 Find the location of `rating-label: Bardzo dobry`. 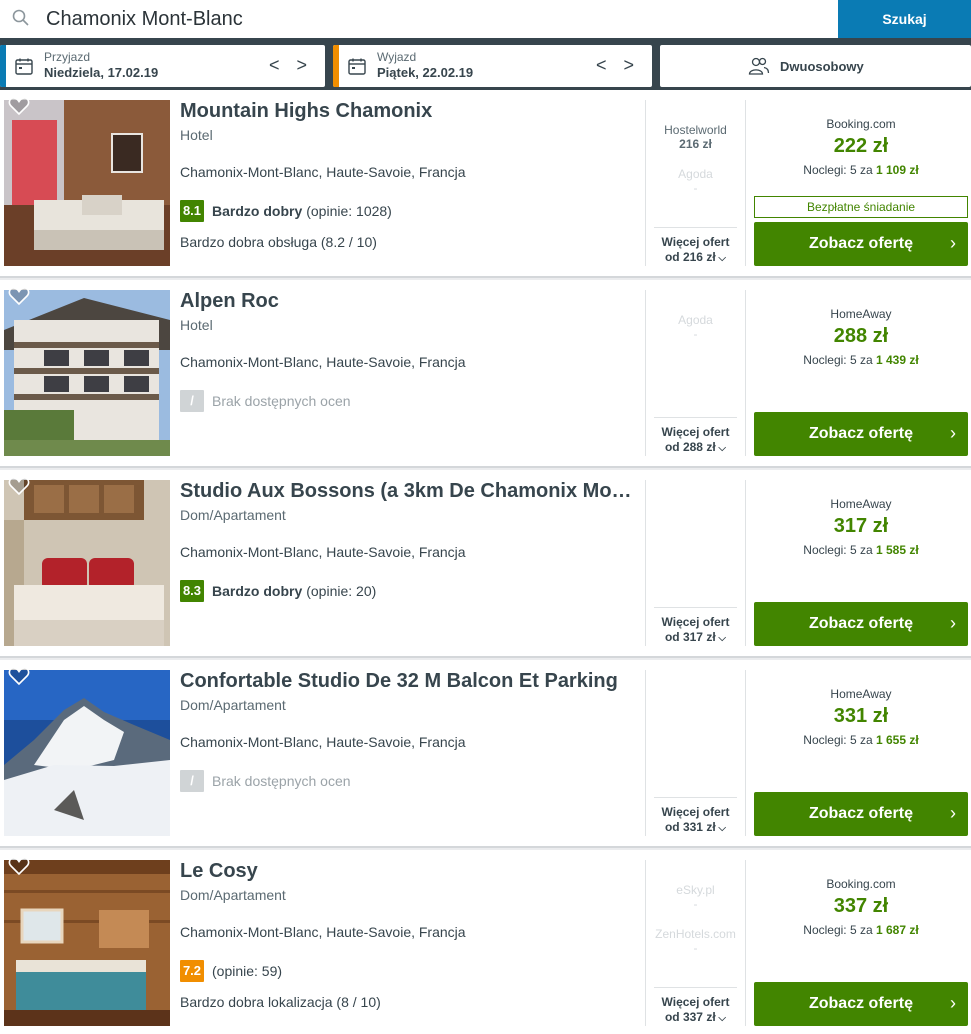

rating-label: Bardzo dobry is located at coordinates (257, 211).